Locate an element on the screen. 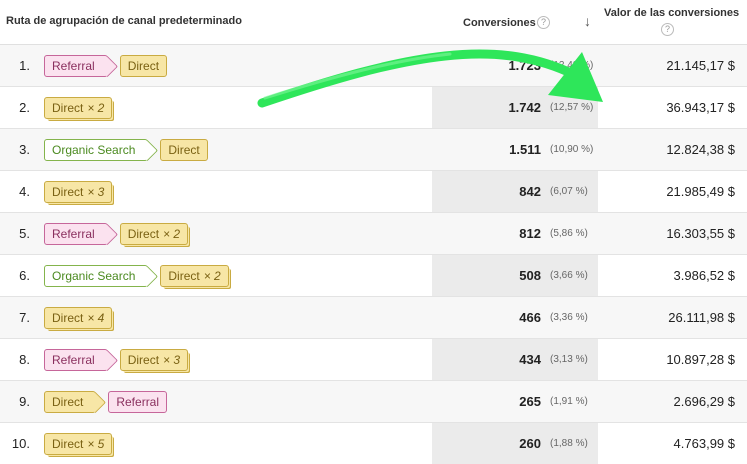  conversion-value: 12.824,38 $ is located at coordinates (700, 149).